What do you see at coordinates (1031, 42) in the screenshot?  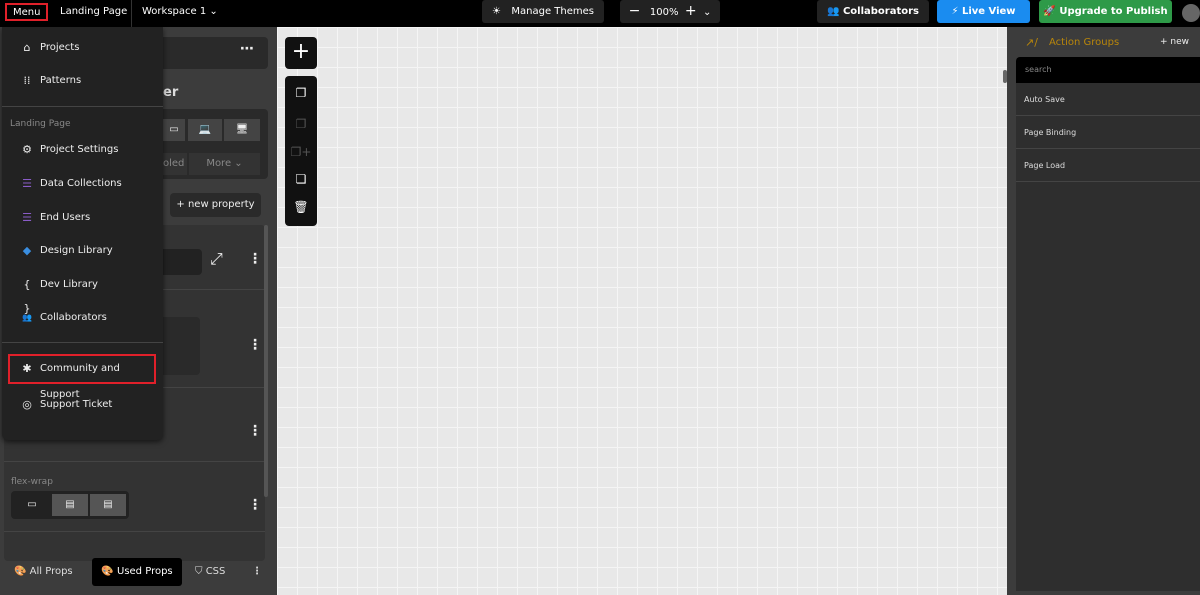 I see `action-groups-icon: ↗/` at bounding box center [1031, 42].